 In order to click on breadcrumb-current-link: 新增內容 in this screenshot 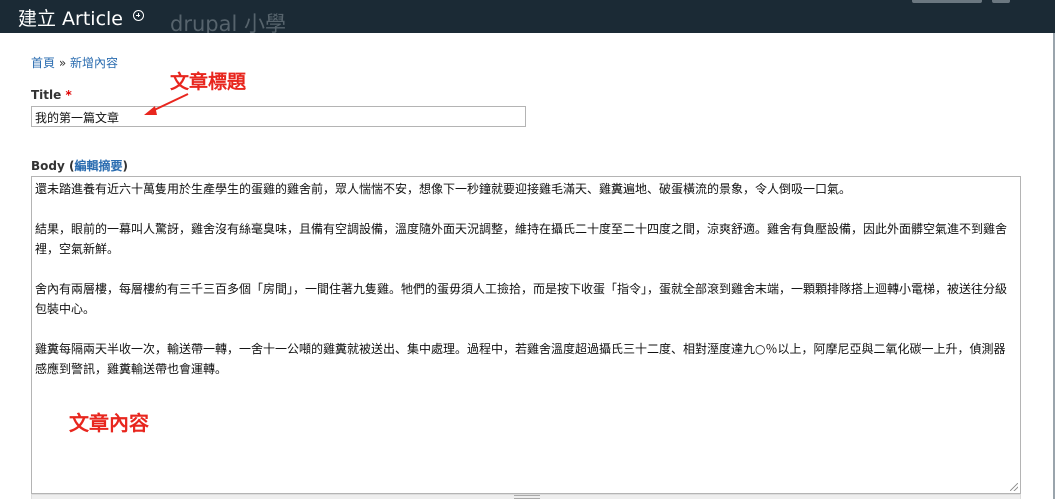, I will do `click(94, 63)`.